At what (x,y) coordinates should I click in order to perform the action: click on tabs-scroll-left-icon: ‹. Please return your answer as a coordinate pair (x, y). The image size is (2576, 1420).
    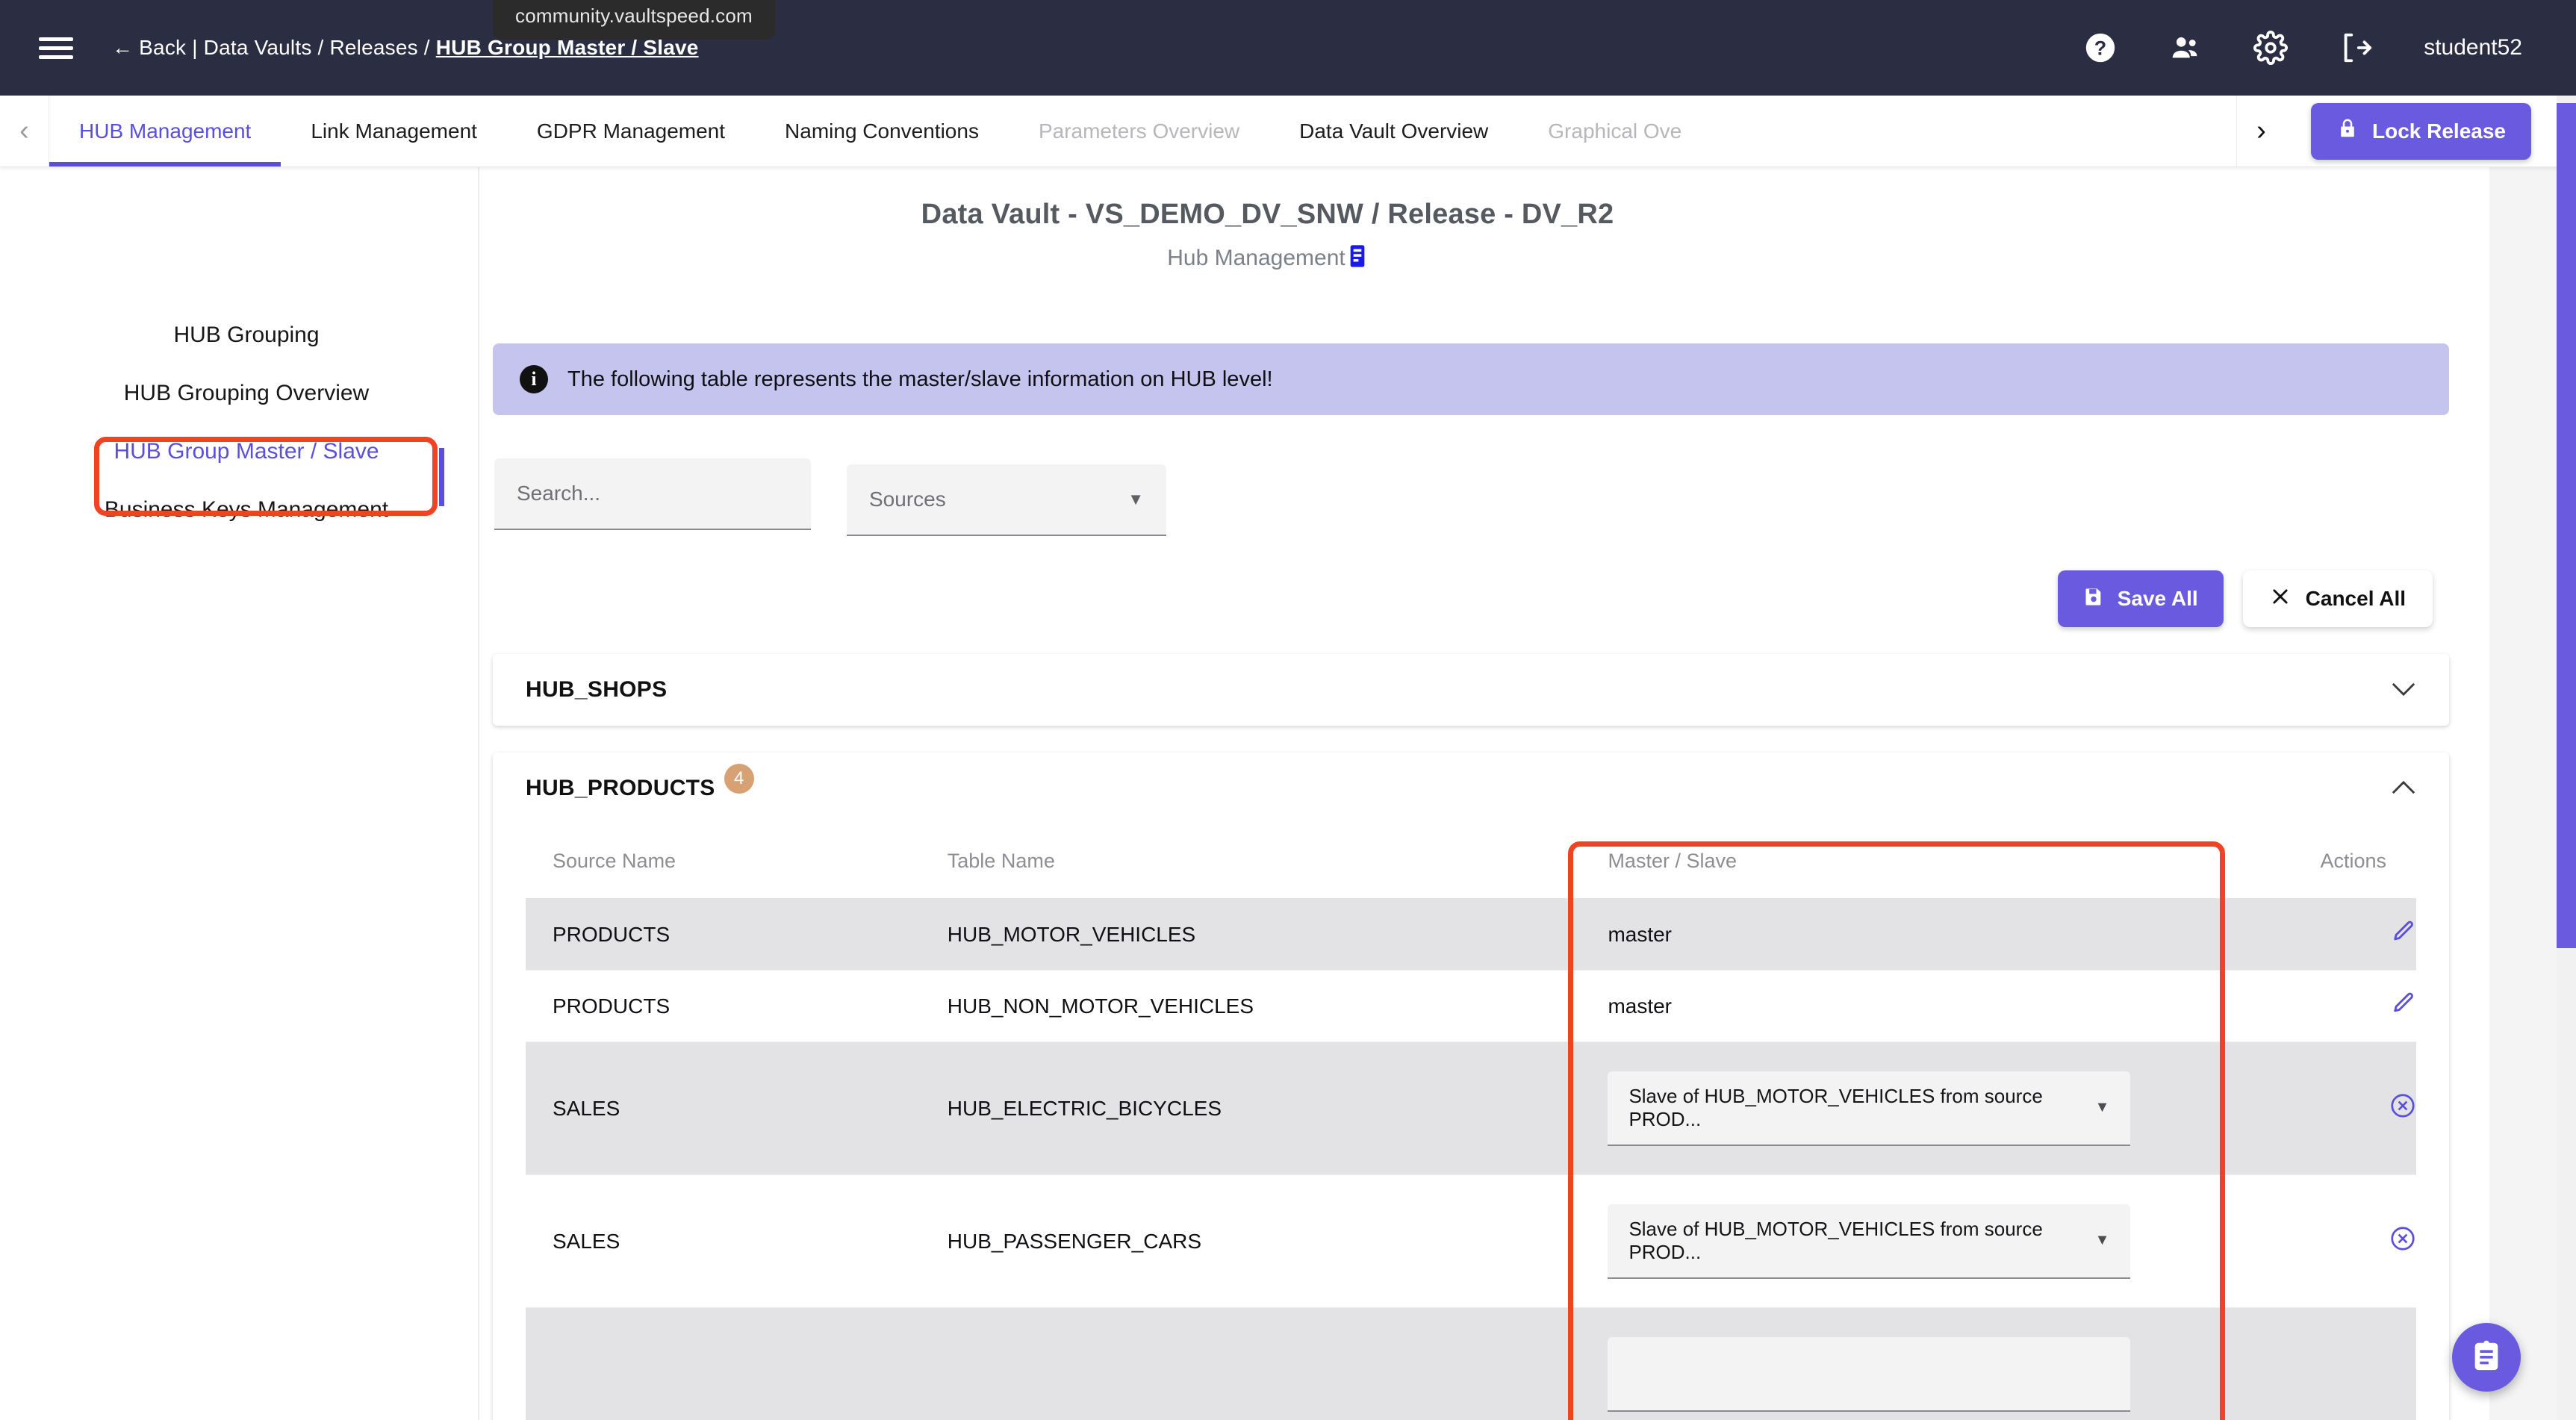
    Looking at the image, I should click on (24, 131).